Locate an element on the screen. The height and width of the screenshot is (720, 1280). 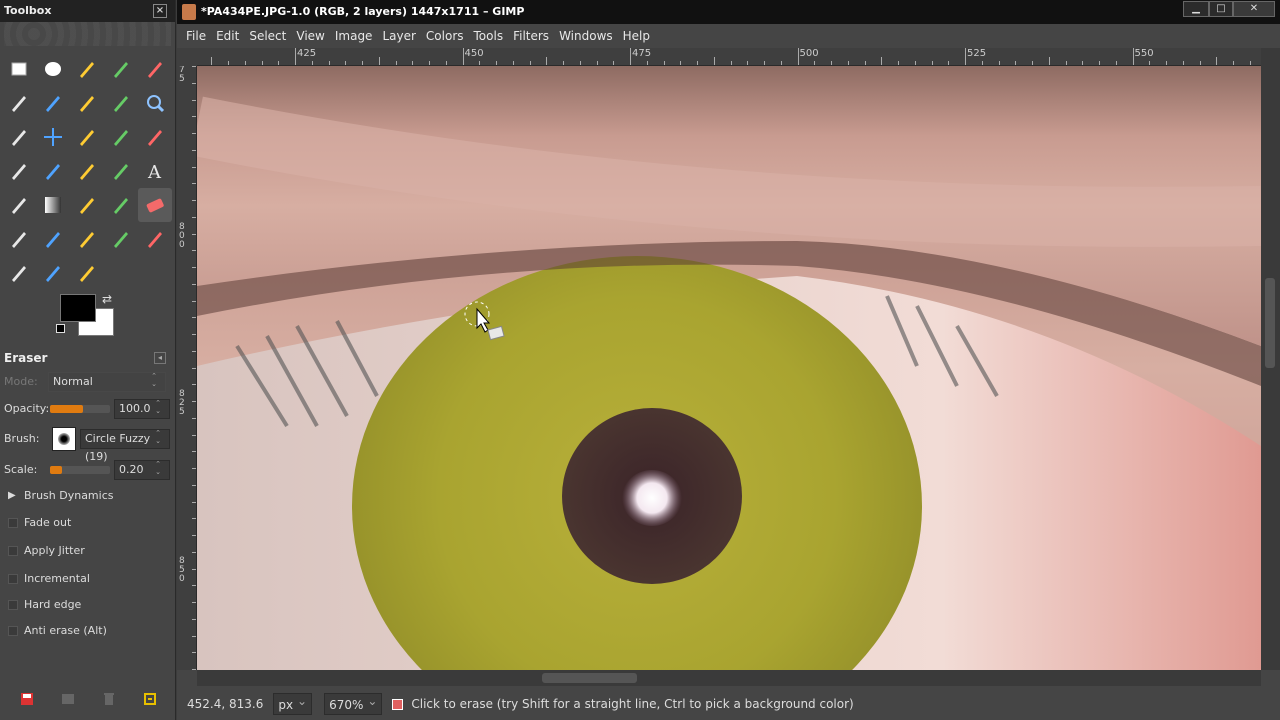
vertical-scrollbar is located at coordinates (1270, 359).